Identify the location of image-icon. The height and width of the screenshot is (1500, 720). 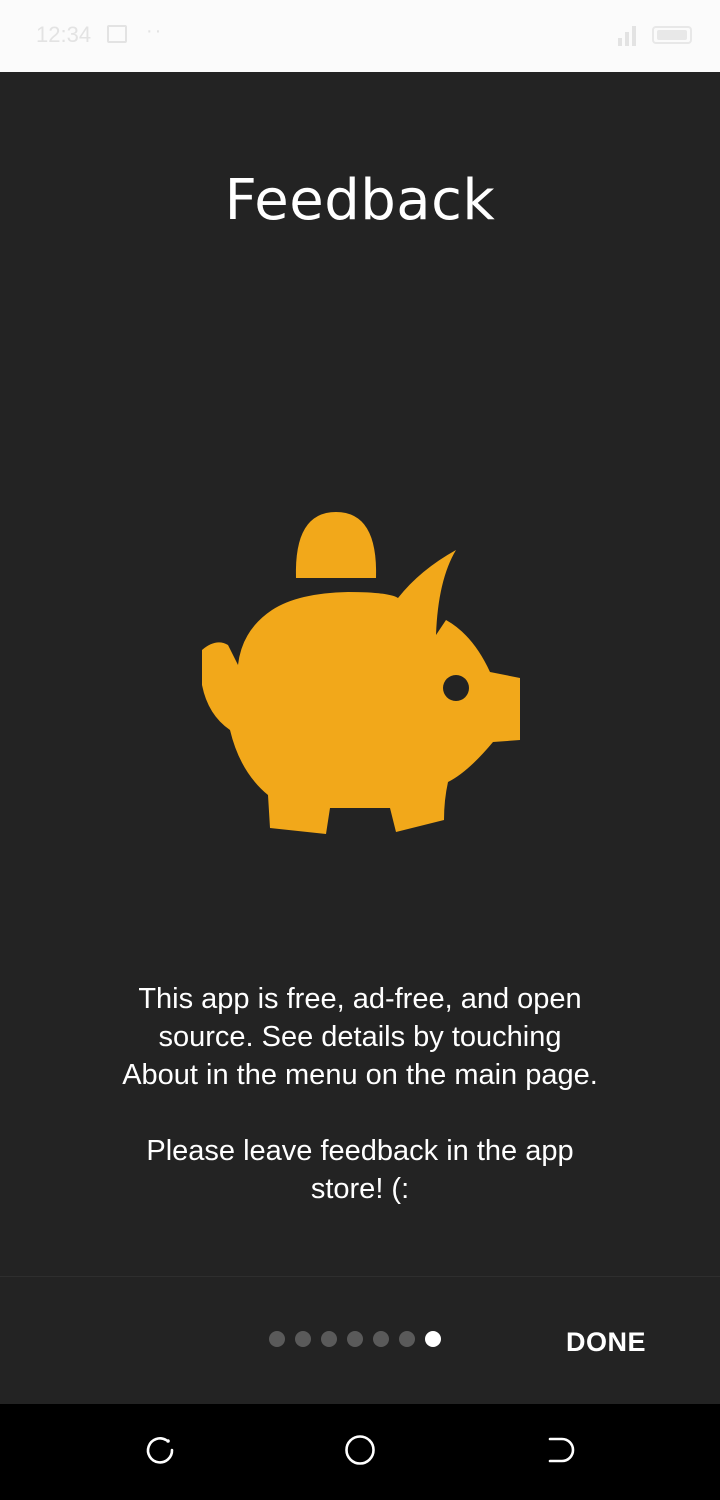
(117, 34).